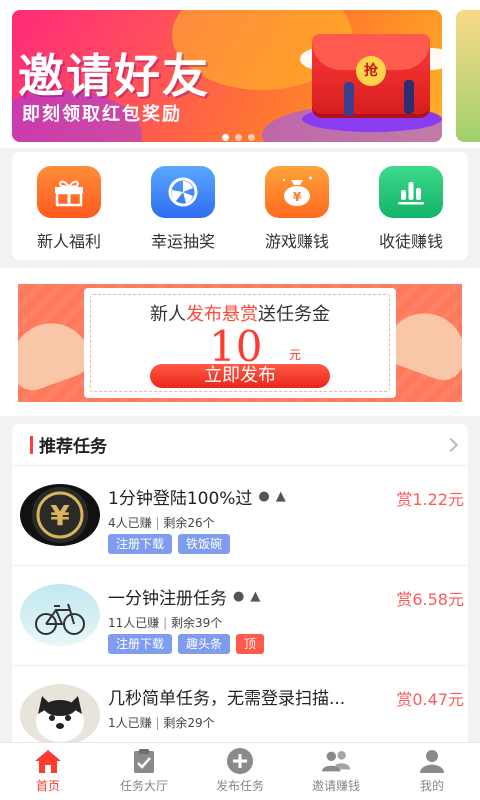  What do you see at coordinates (451, 444) in the screenshot?
I see `chevron-right-icon` at bounding box center [451, 444].